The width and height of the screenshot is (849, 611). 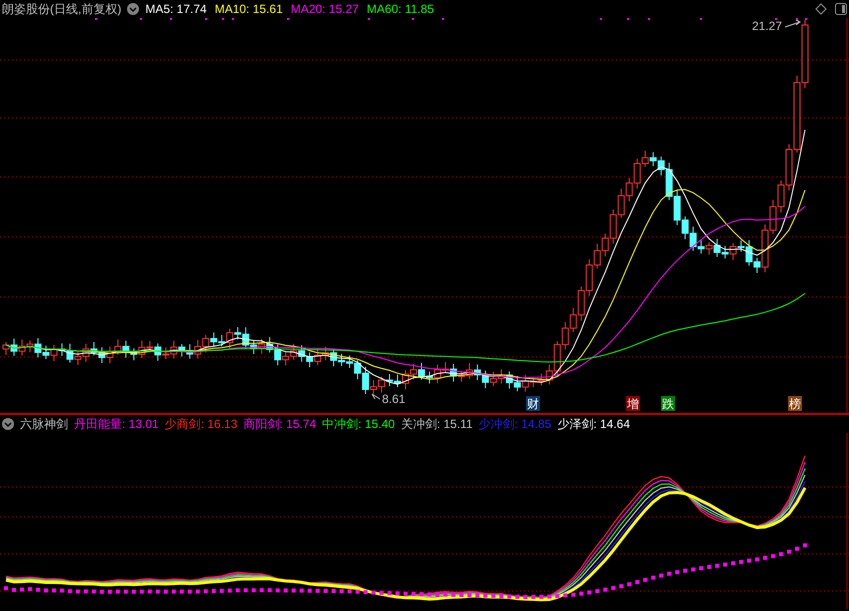 What do you see at coordinates (668, 403) in the screenshot?
I see `event-marker: 跌` at bounding box center [668, 403].